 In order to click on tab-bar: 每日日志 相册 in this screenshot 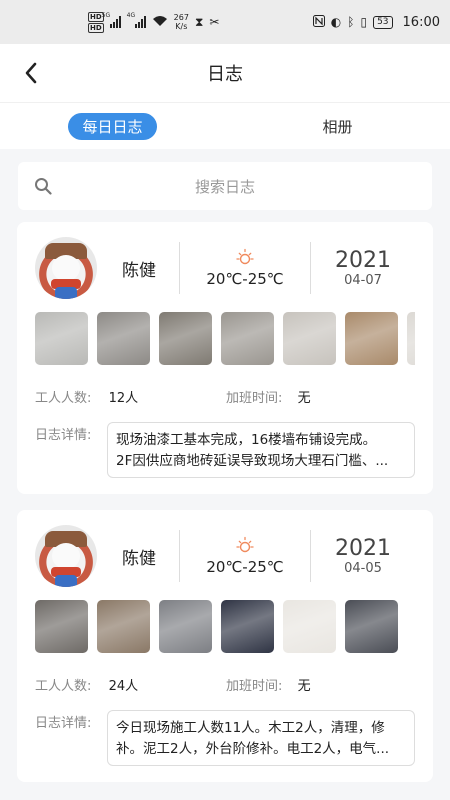, I will do `click(225, 125)`.